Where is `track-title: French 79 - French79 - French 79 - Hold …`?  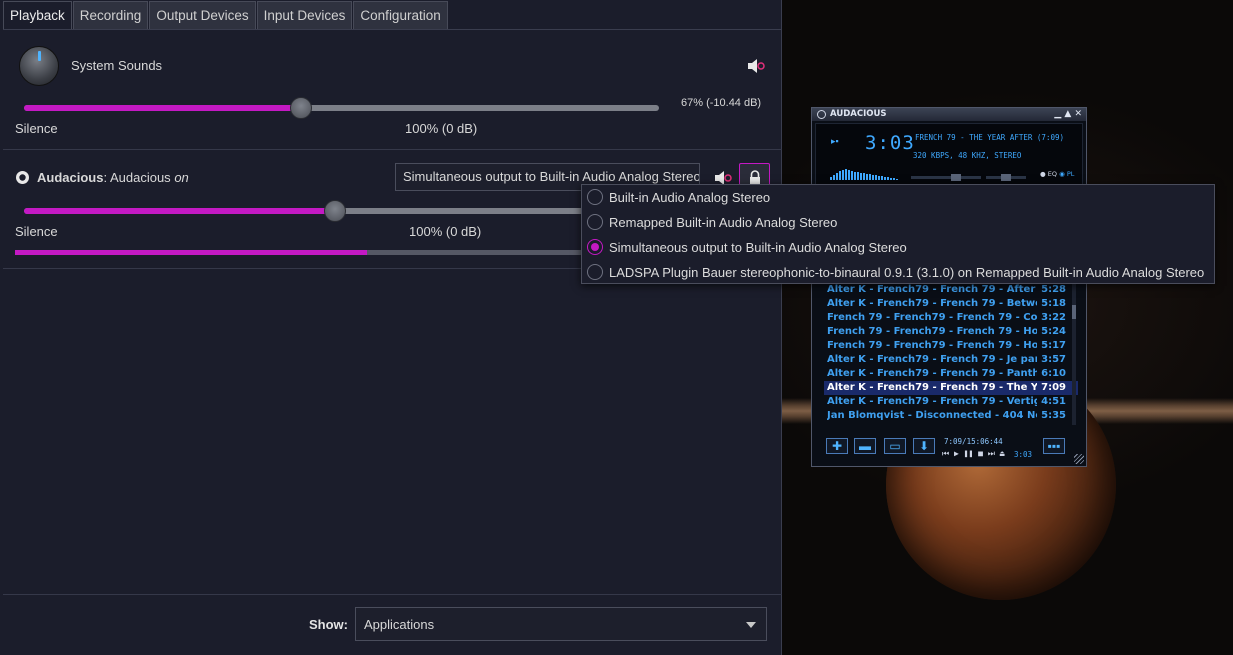 track-title: French 79 - French79 - French 79 - Hold … is located at coordinates (932, 331).